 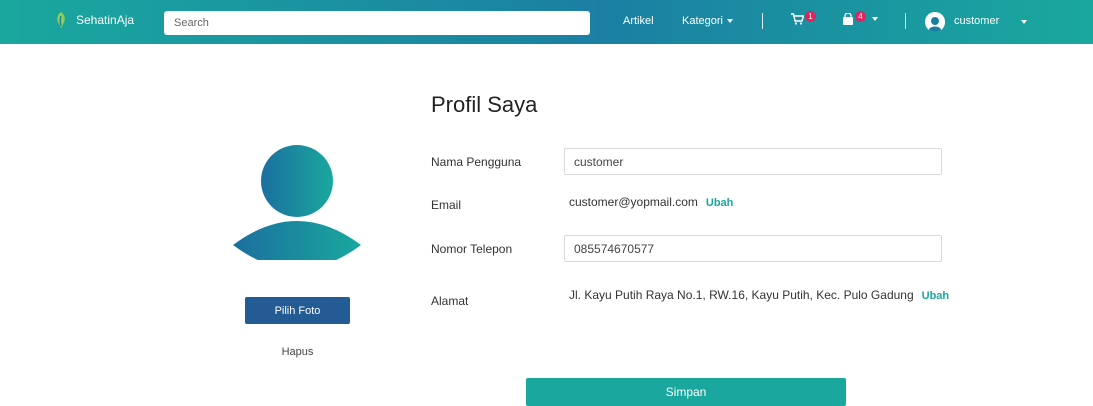 I want to click on user-avatar-icon, so click(x=935, y=22).